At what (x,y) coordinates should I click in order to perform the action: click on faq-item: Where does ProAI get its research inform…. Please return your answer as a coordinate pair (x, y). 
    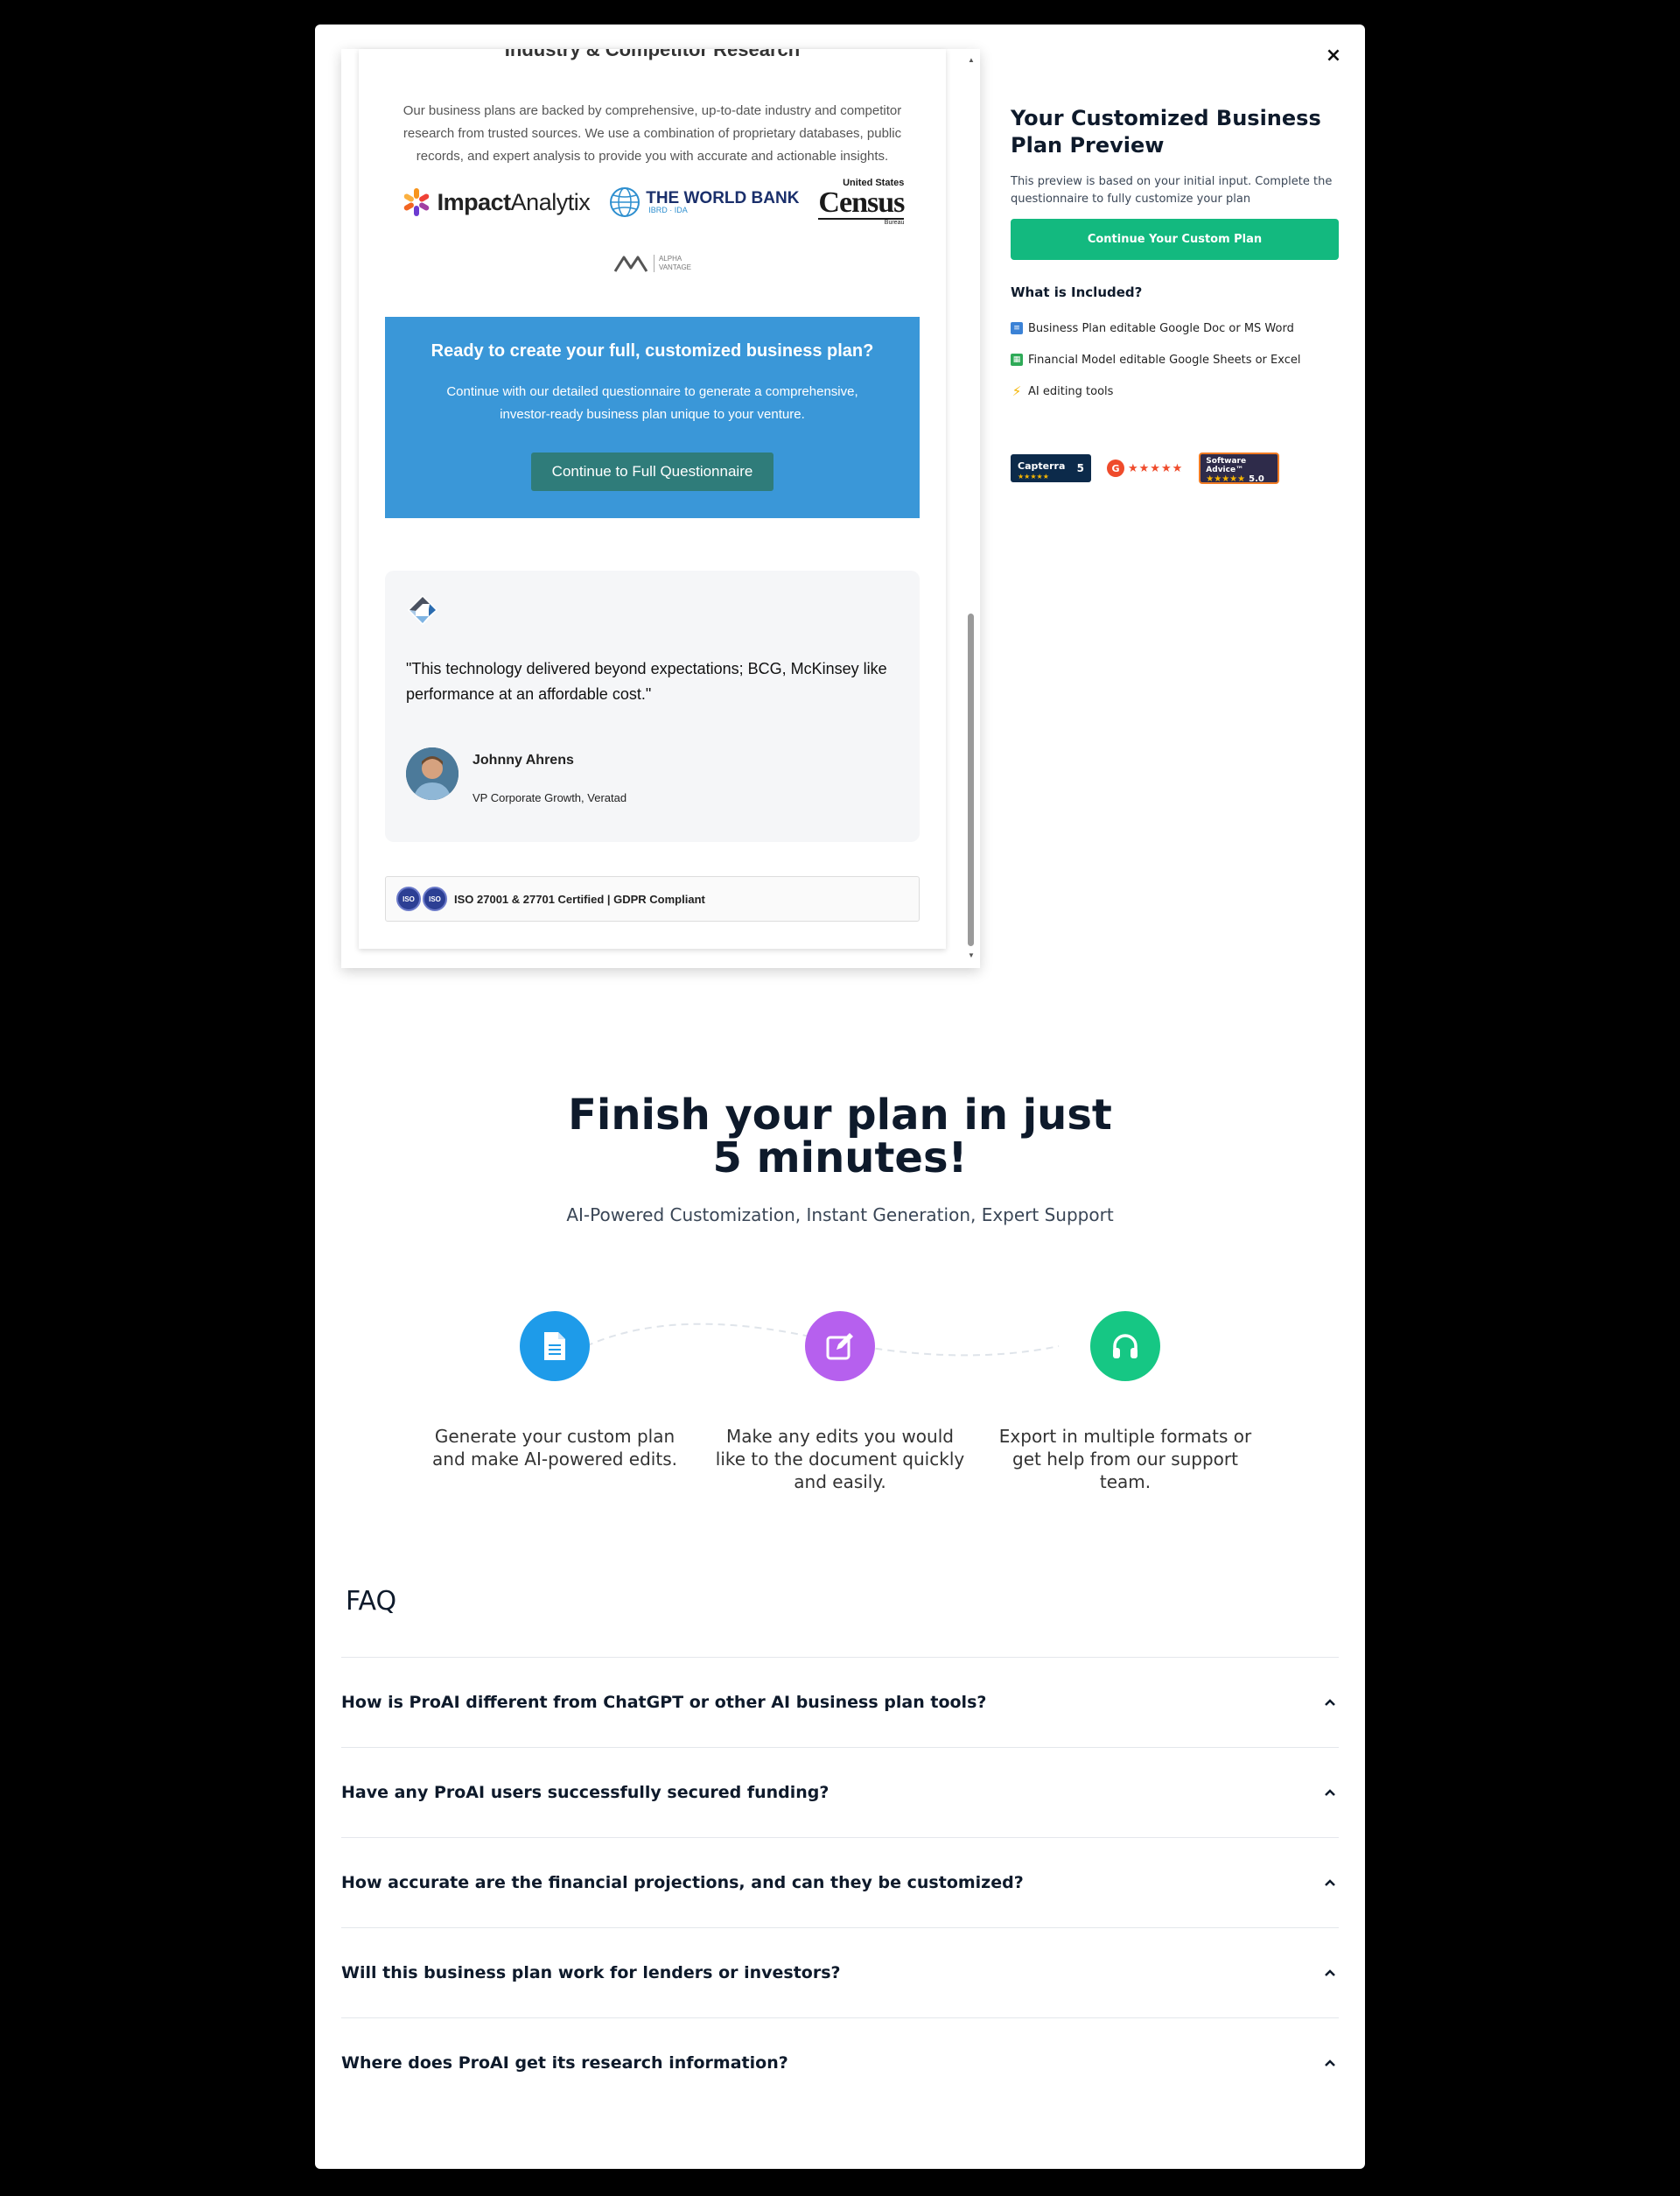
    Looking at the image, I should click on (840, 2062).